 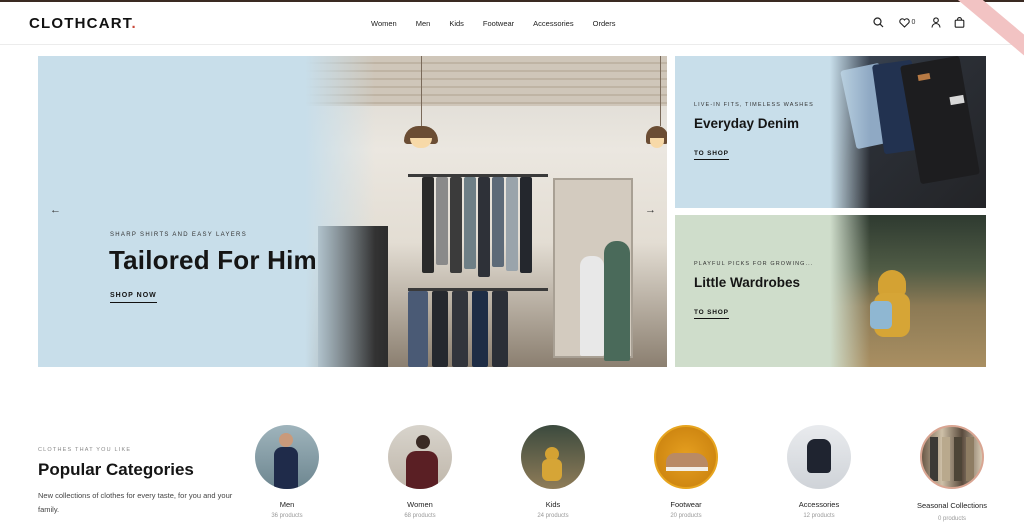 I want to click on category-name: Kids, so click(x=553, y=504).